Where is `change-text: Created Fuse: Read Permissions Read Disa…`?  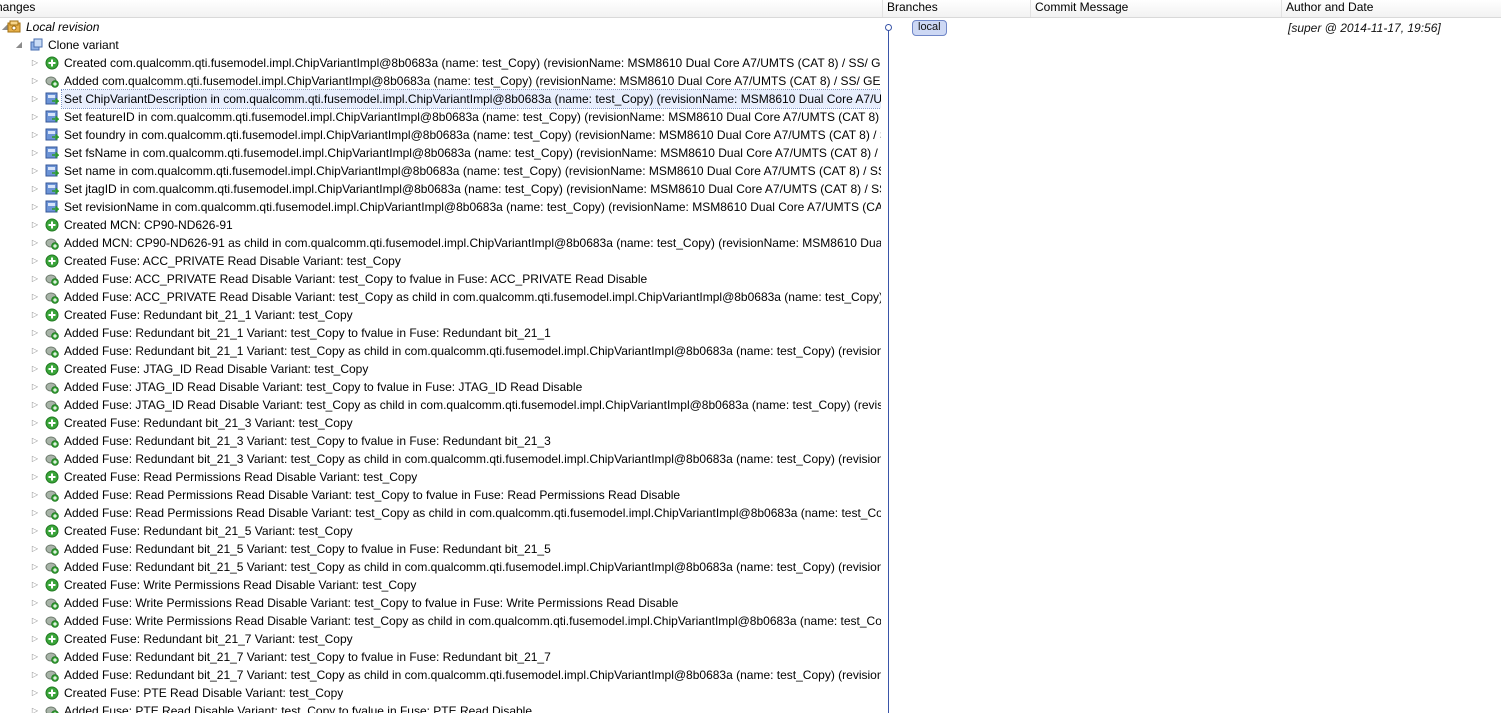
change-text: Created Fuse: Read Permissions Read Disa… is located at coordinates (241, 477).